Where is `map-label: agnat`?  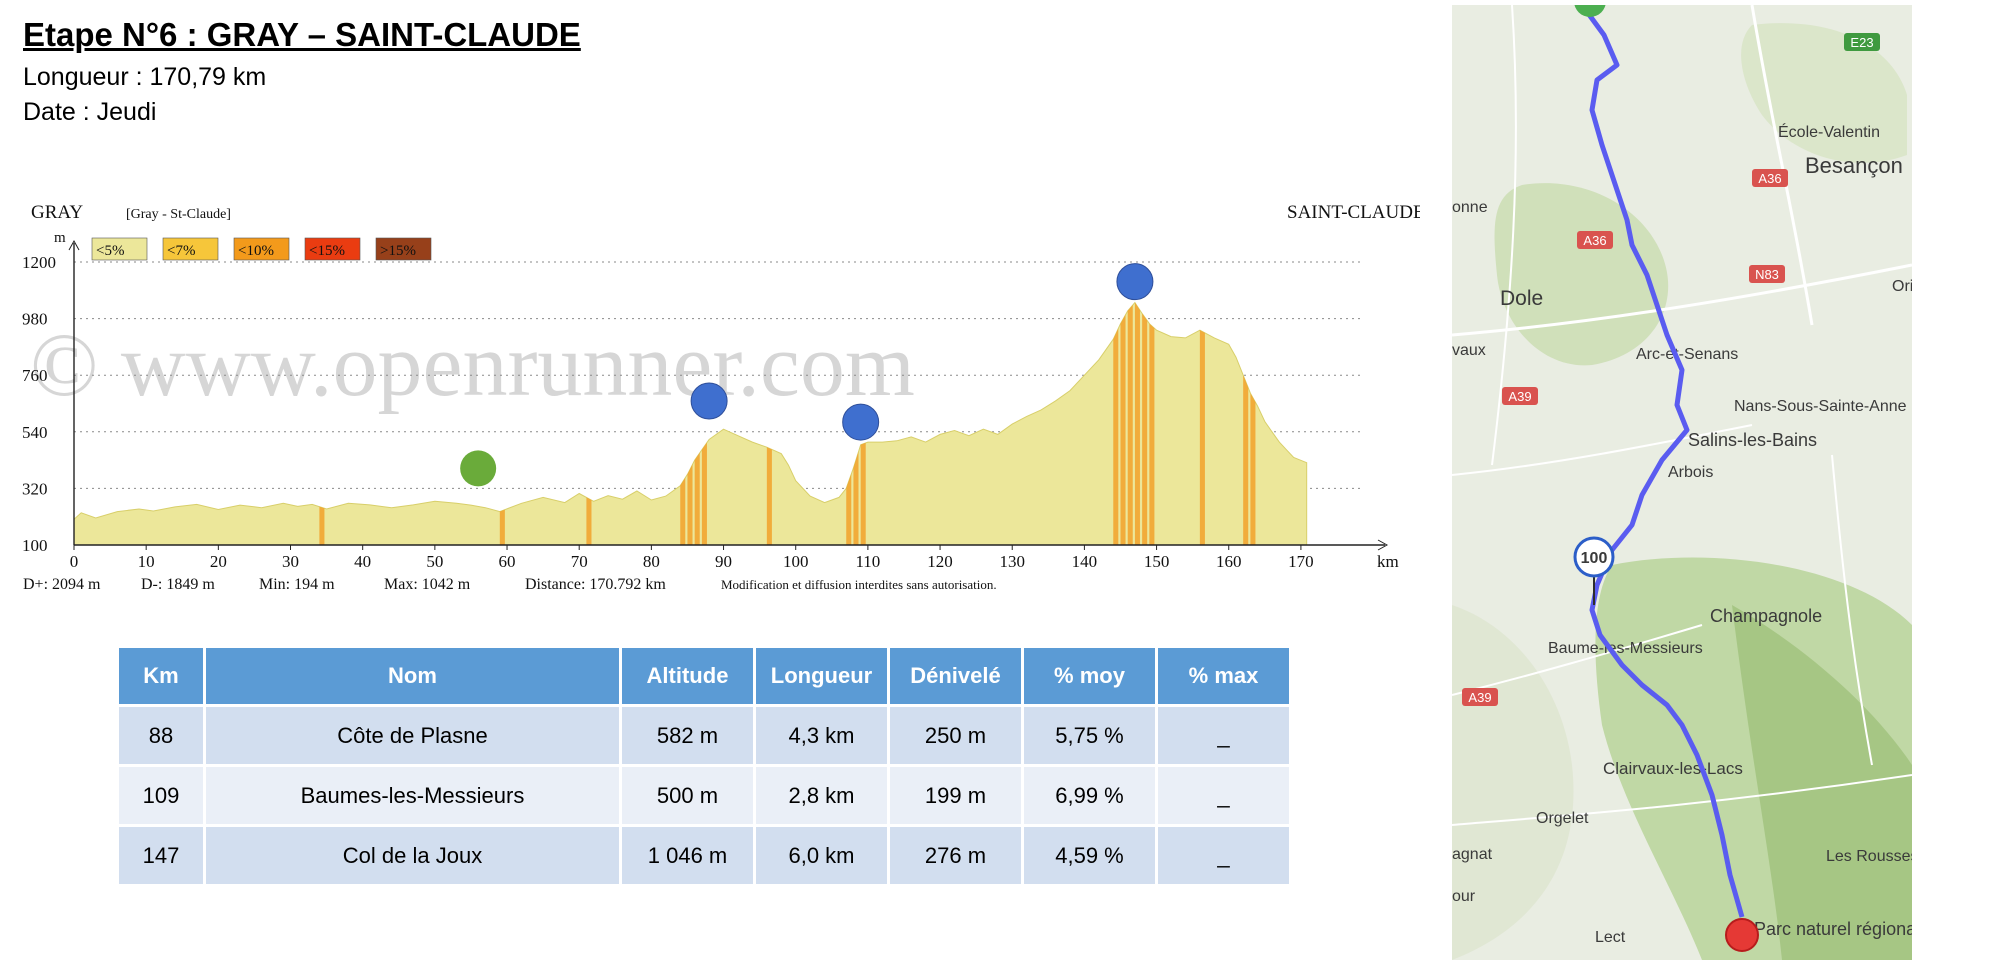 map-label: agnat is located at coordinates (1472, 854).